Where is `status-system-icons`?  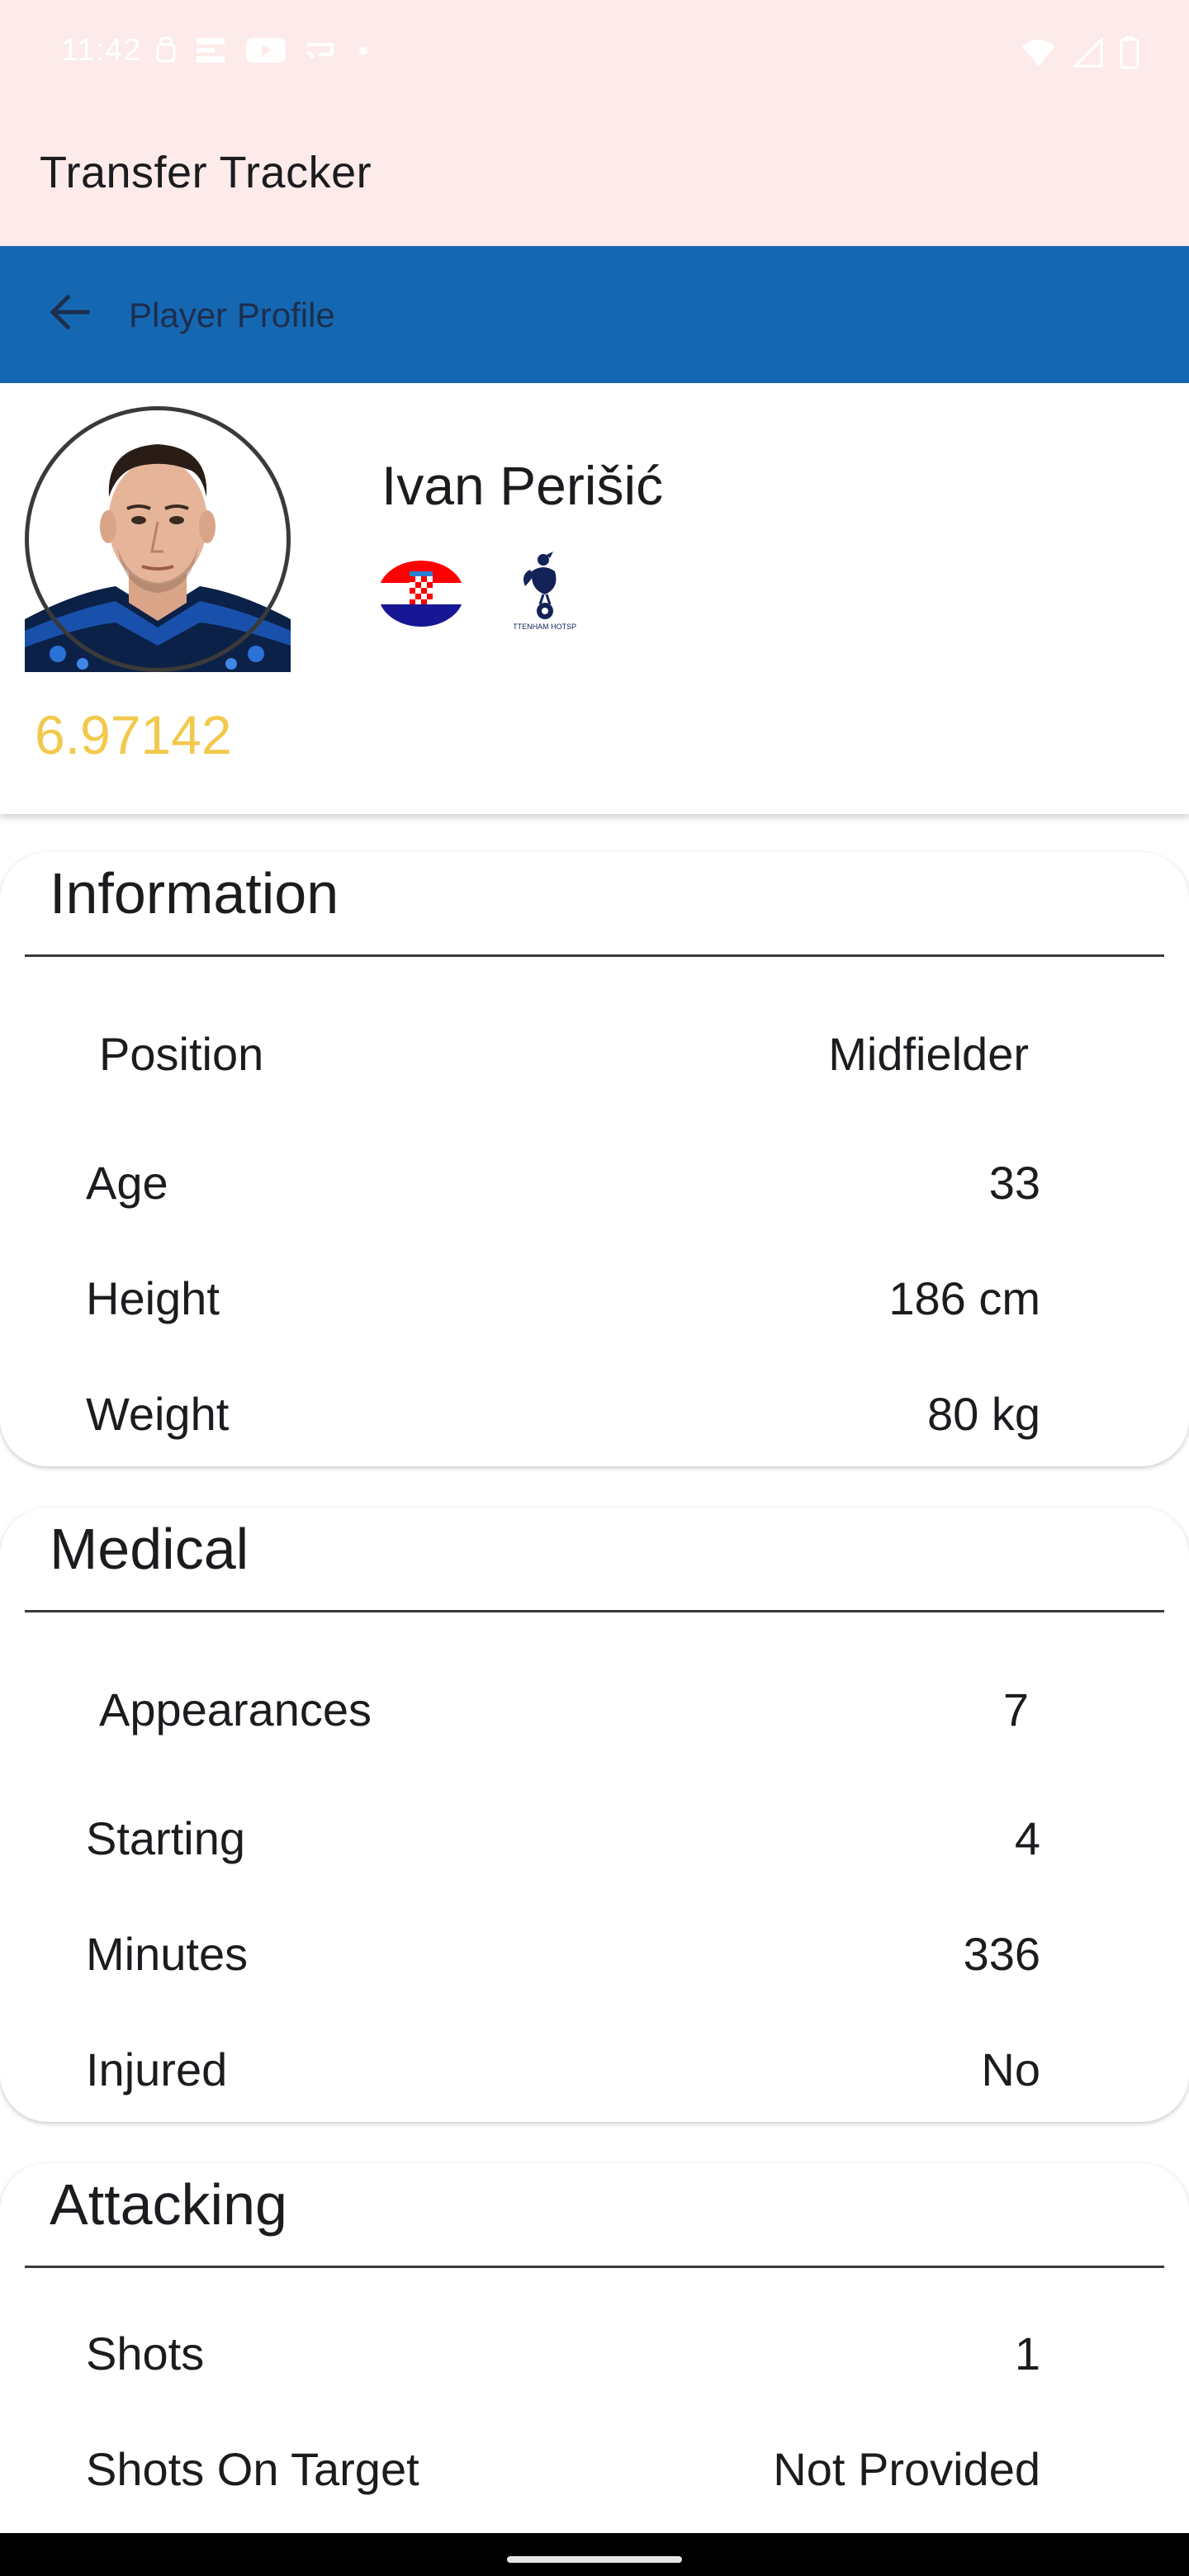
status-system-icons is located at coordinates (1080, 52).